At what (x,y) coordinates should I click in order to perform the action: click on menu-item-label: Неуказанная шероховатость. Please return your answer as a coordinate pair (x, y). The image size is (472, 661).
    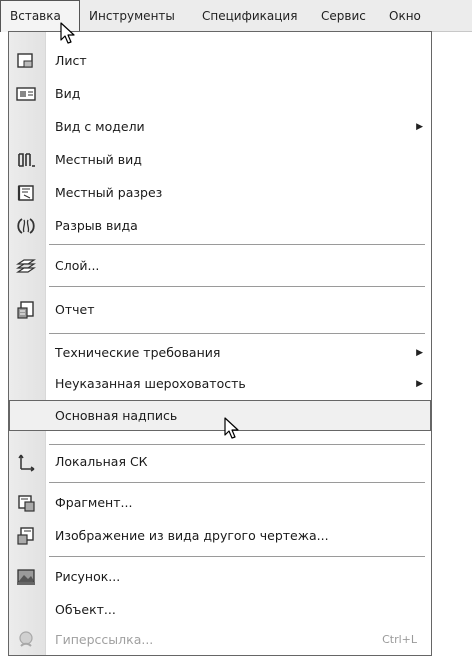
    Looking at the image, I should click on (150, 383).